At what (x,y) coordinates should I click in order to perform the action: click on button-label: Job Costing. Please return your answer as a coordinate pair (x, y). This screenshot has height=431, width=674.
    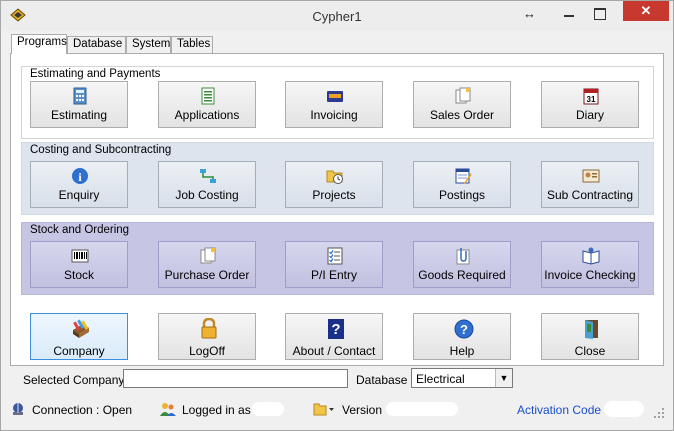
    Looking at the image, I should click on (207, 195).